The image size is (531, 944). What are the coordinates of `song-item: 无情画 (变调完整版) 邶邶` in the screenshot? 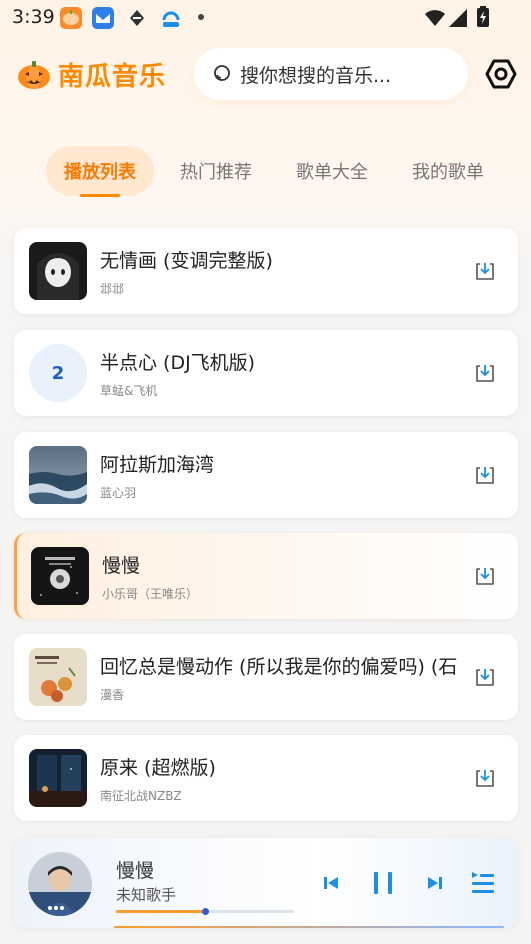 It's located at (266, 271).